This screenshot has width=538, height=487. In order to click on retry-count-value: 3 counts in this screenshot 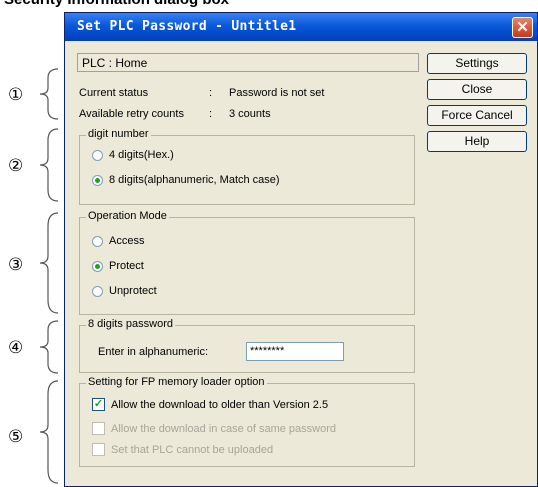, I will do `click(250, 114)`.